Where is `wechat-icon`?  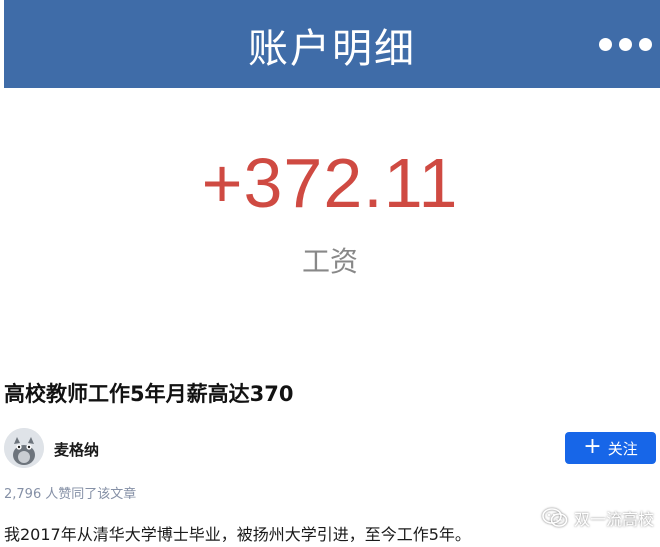
wechat-icon is located at coordinates (555, 517).